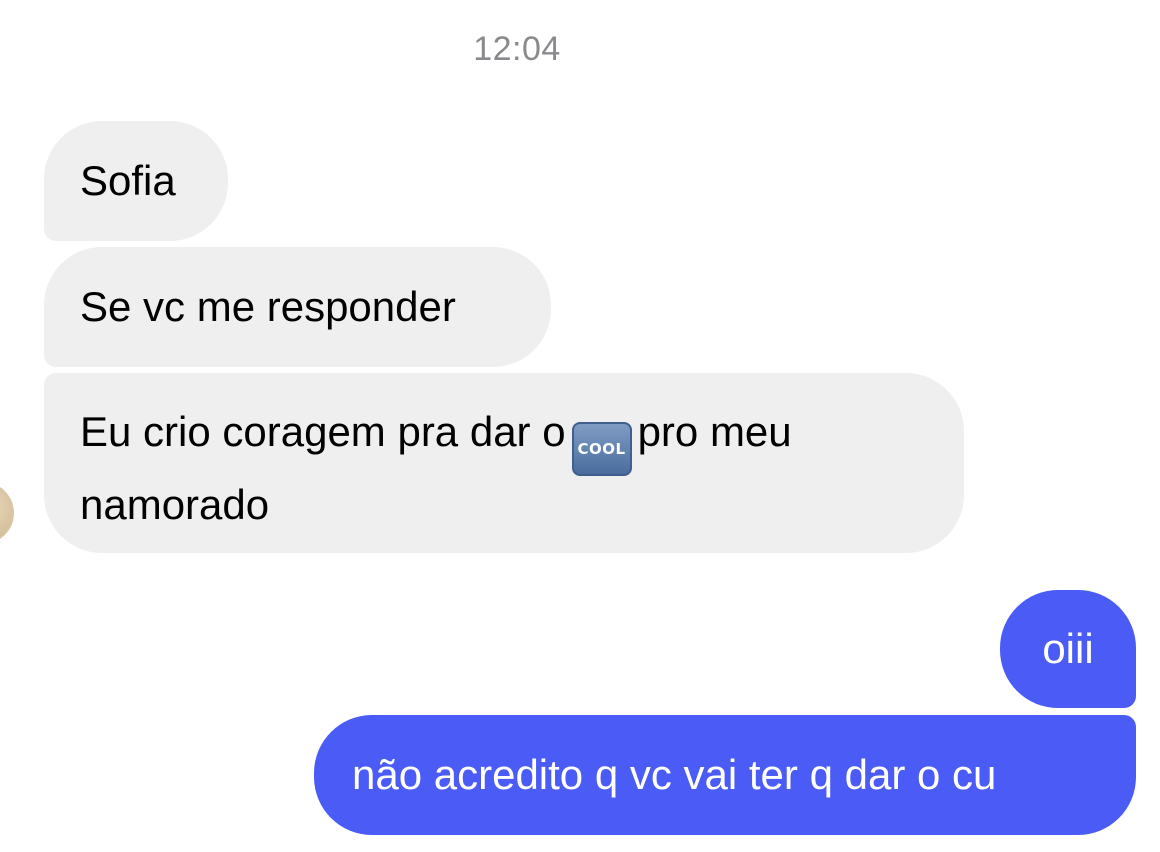 The height and width of the screenshot is (852, 1160). I want to click on message-text: namorado, so click(175, 504).